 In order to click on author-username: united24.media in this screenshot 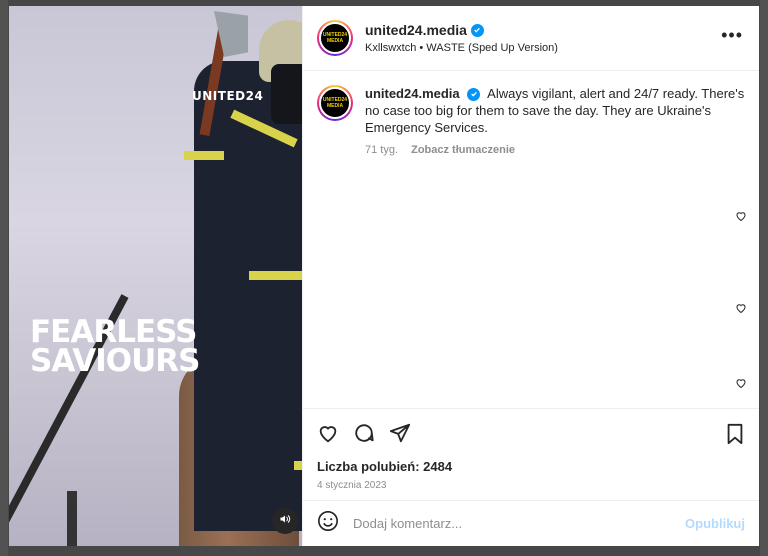, I will do `click(416, 30)`.